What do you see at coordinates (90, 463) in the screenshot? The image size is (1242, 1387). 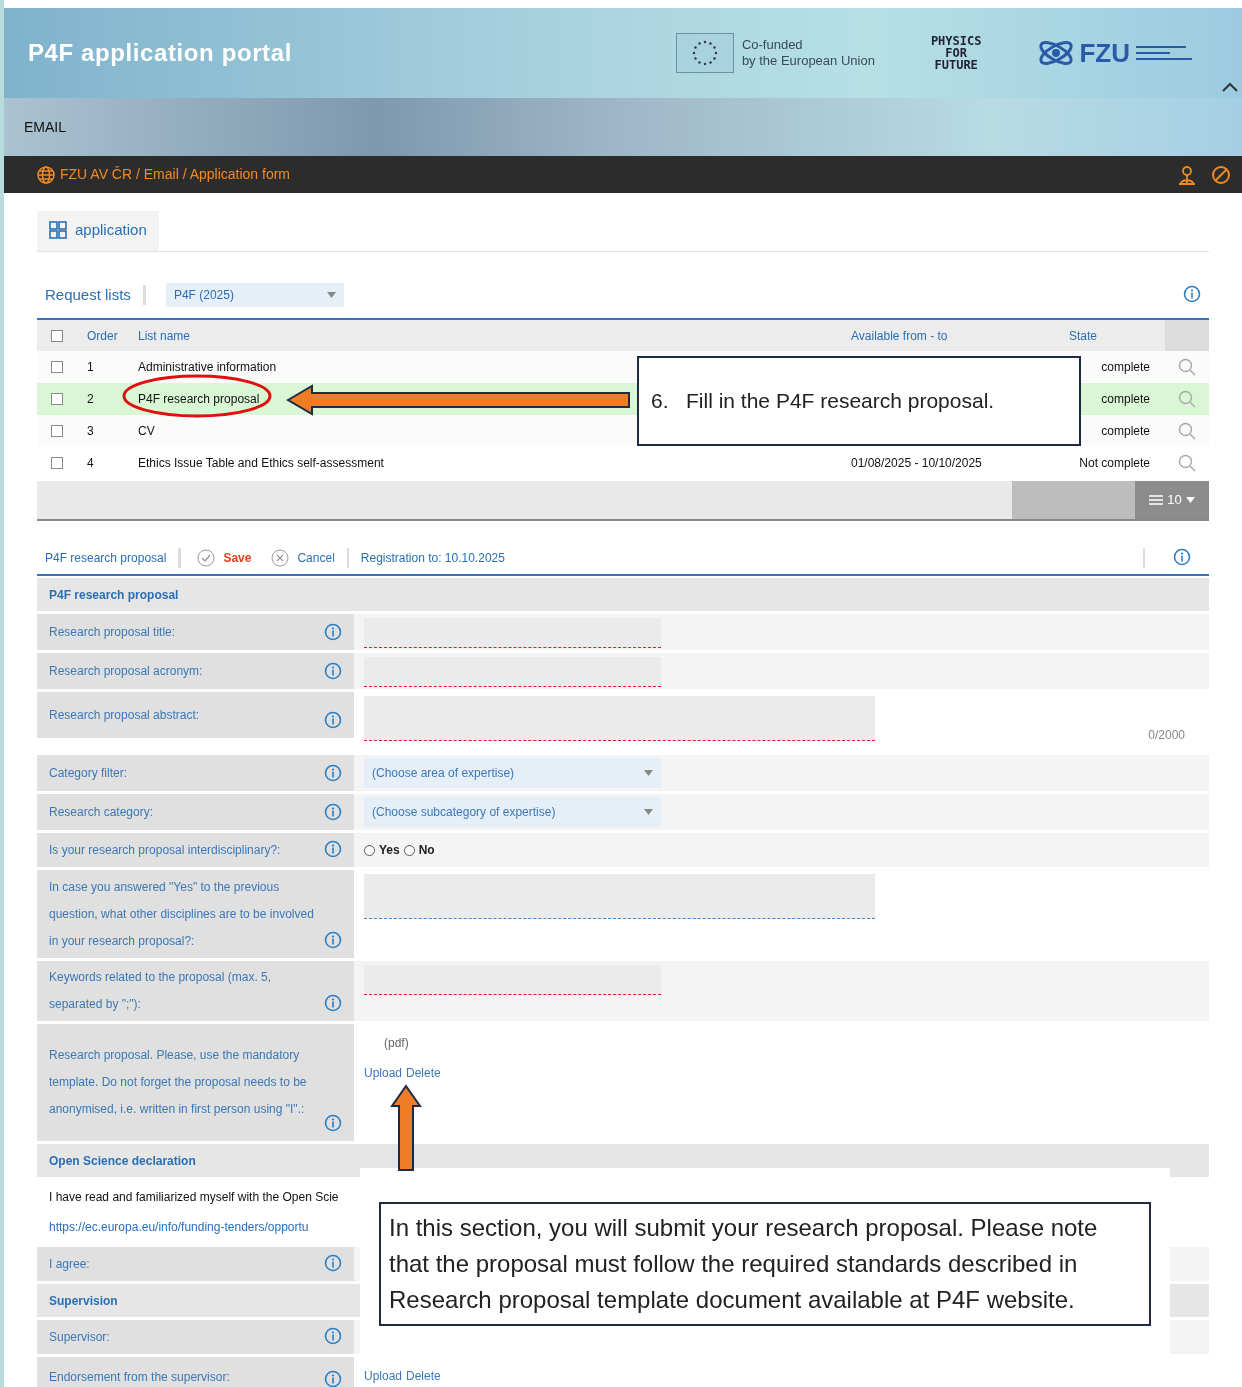 I see `table-cell: 4` at bounding box center [90, 463].